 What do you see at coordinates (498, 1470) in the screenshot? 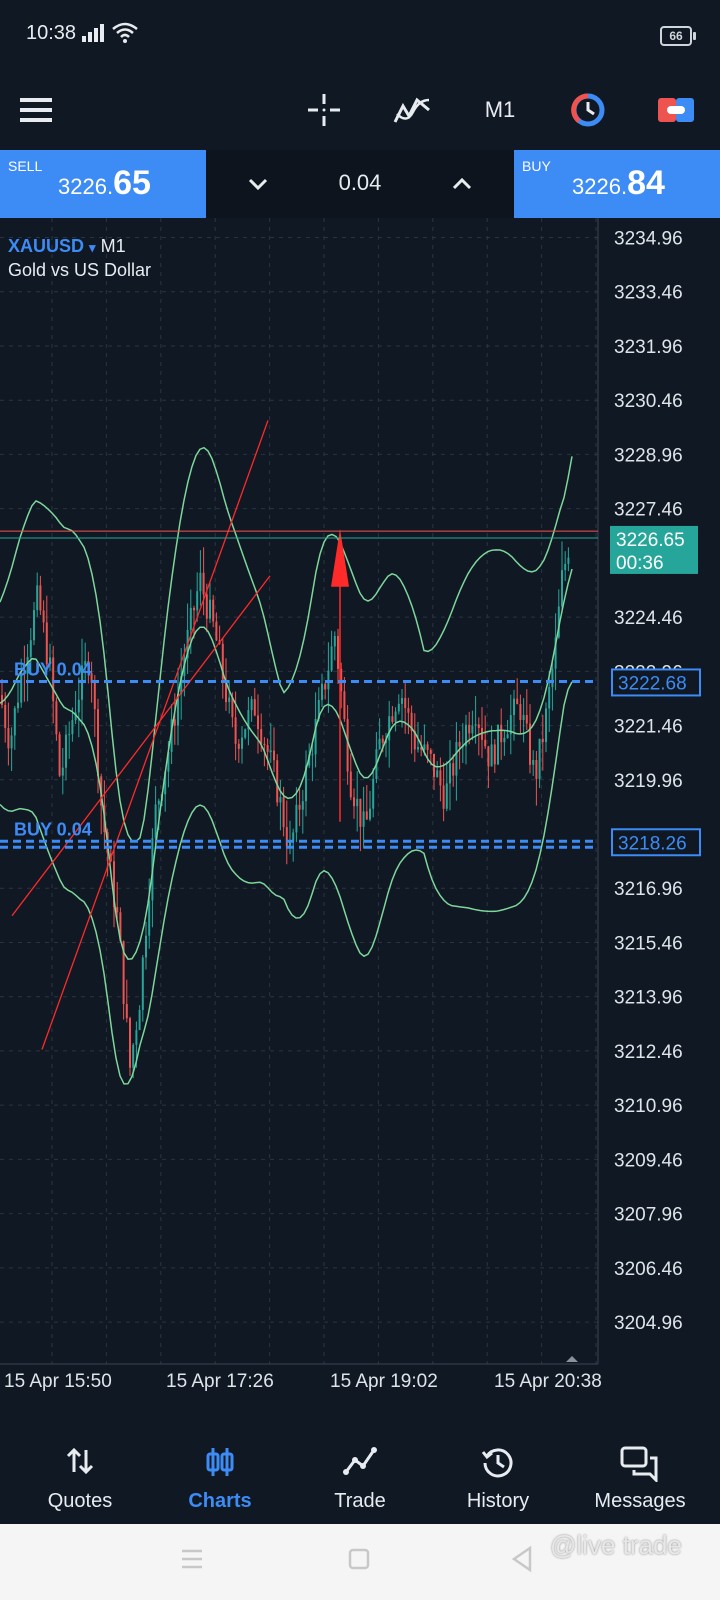
I see `nav-history: History` at bounding box center [498, 1470].